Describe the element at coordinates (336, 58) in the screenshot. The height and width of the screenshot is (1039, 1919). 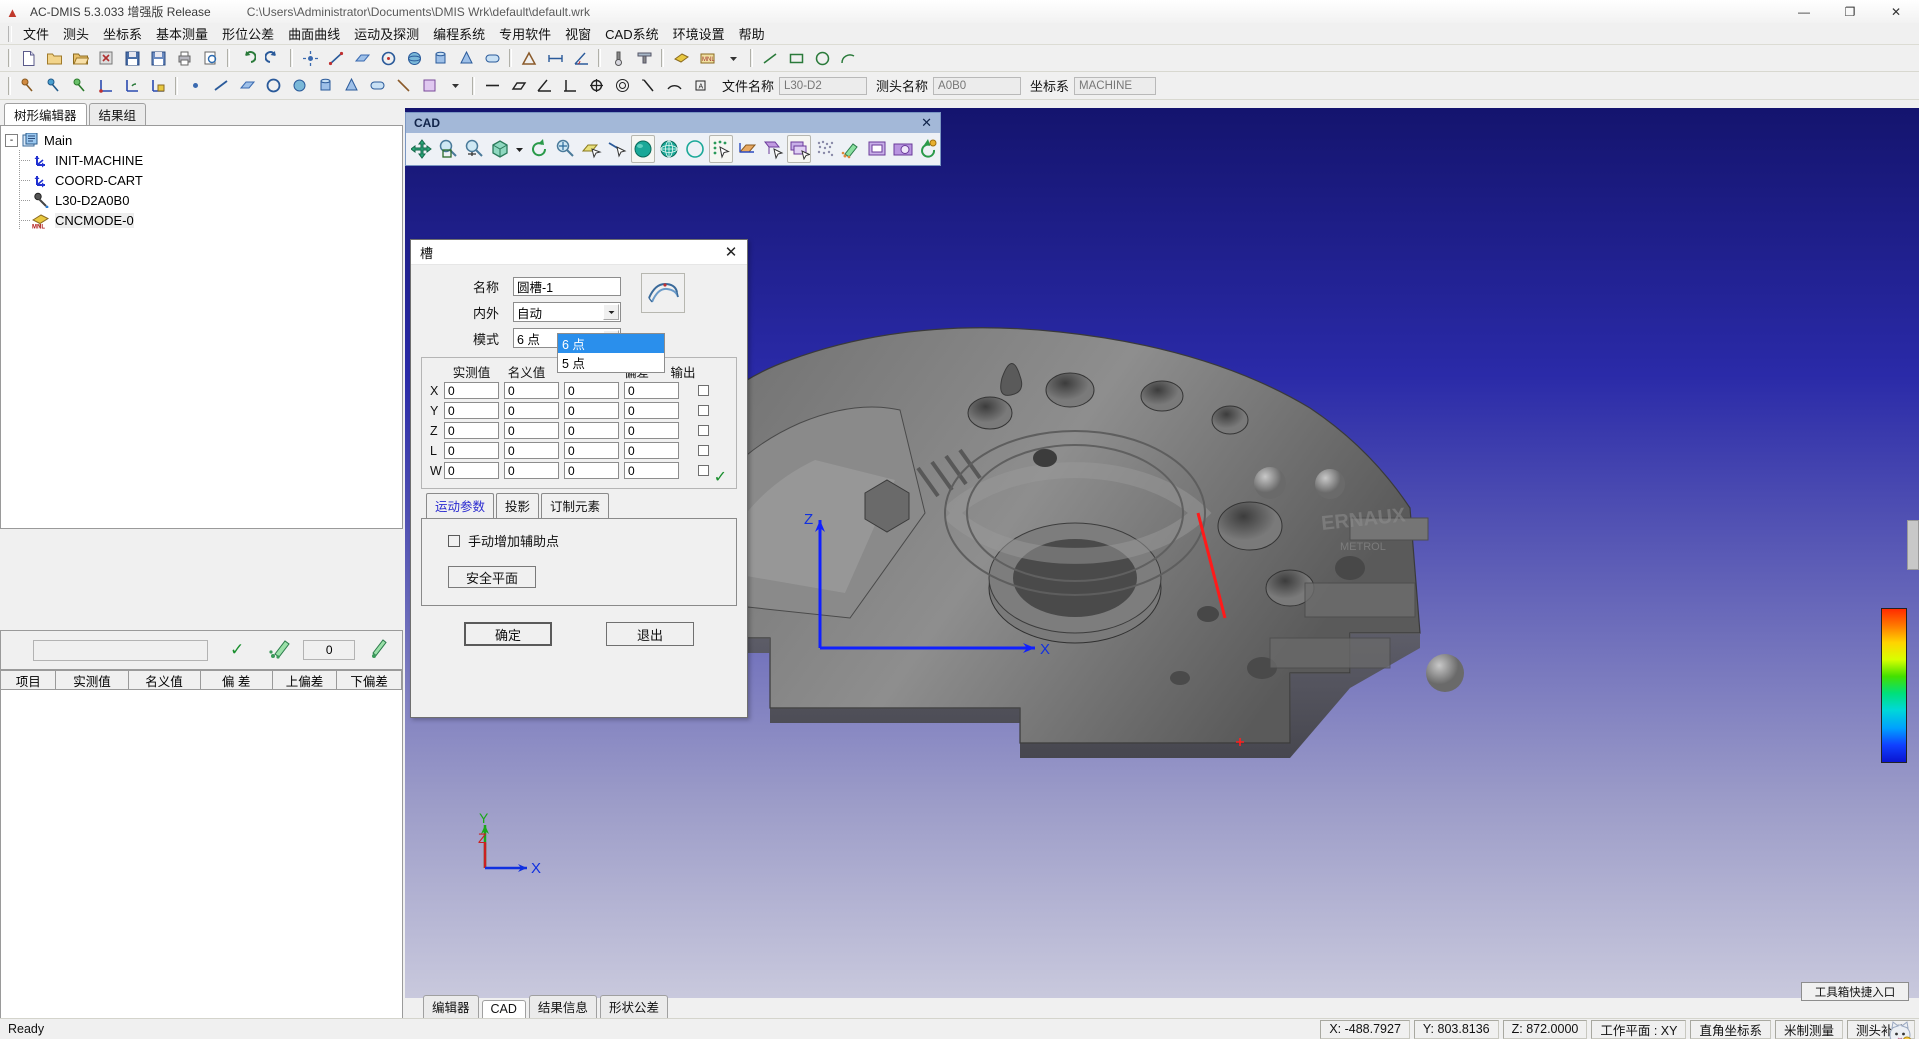
I see `line-feature-icon` at that location.